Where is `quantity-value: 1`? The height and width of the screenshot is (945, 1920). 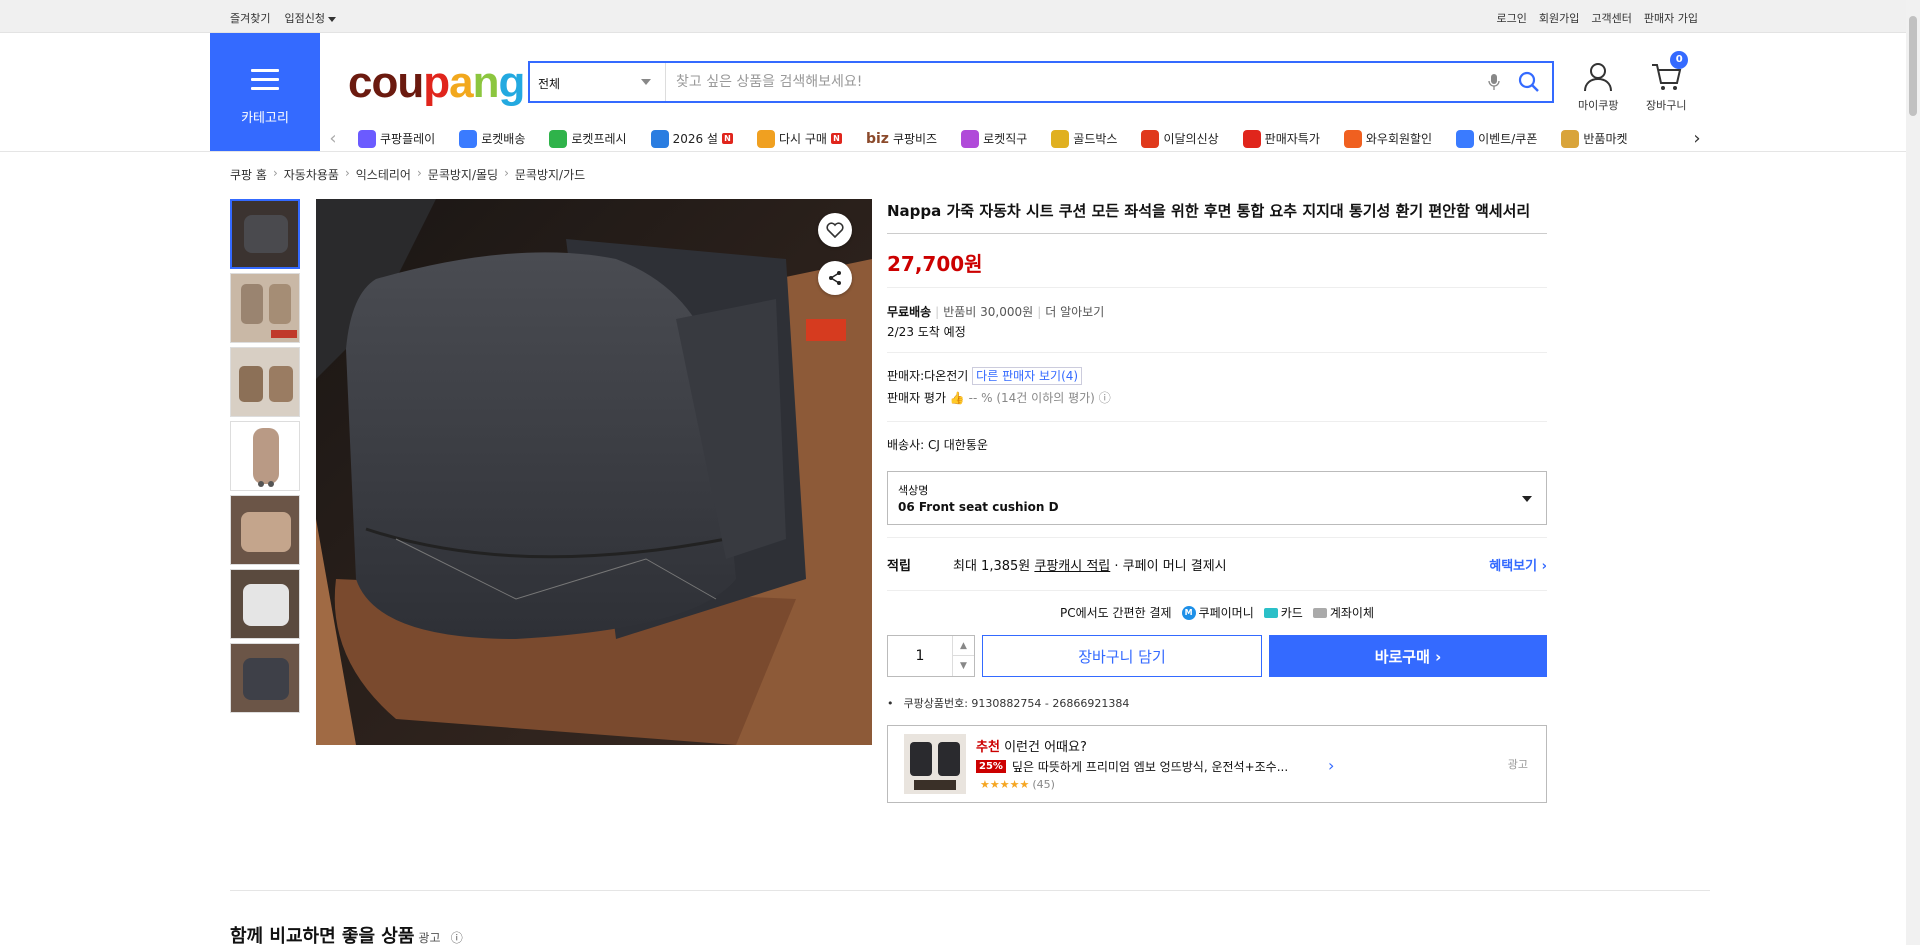
quantity-value: 1 is located at coordinates (920, 656).